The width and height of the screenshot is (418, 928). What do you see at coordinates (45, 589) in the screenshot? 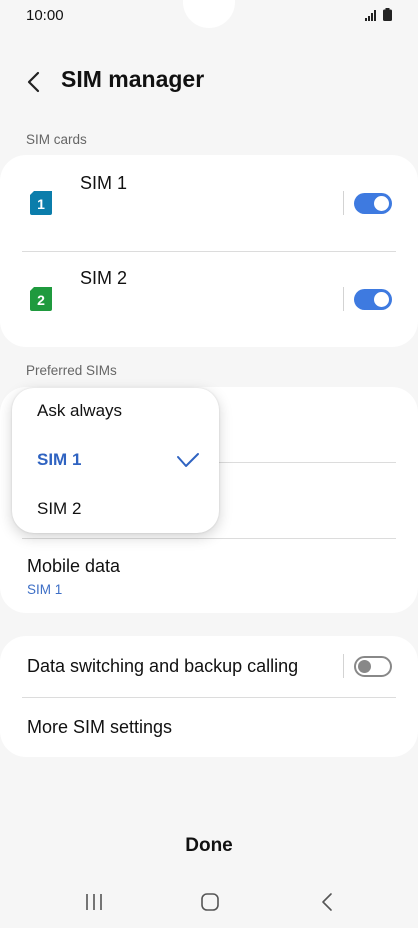
I see `mobile-data-value: SIM 1` at bounding box center [45, 589].